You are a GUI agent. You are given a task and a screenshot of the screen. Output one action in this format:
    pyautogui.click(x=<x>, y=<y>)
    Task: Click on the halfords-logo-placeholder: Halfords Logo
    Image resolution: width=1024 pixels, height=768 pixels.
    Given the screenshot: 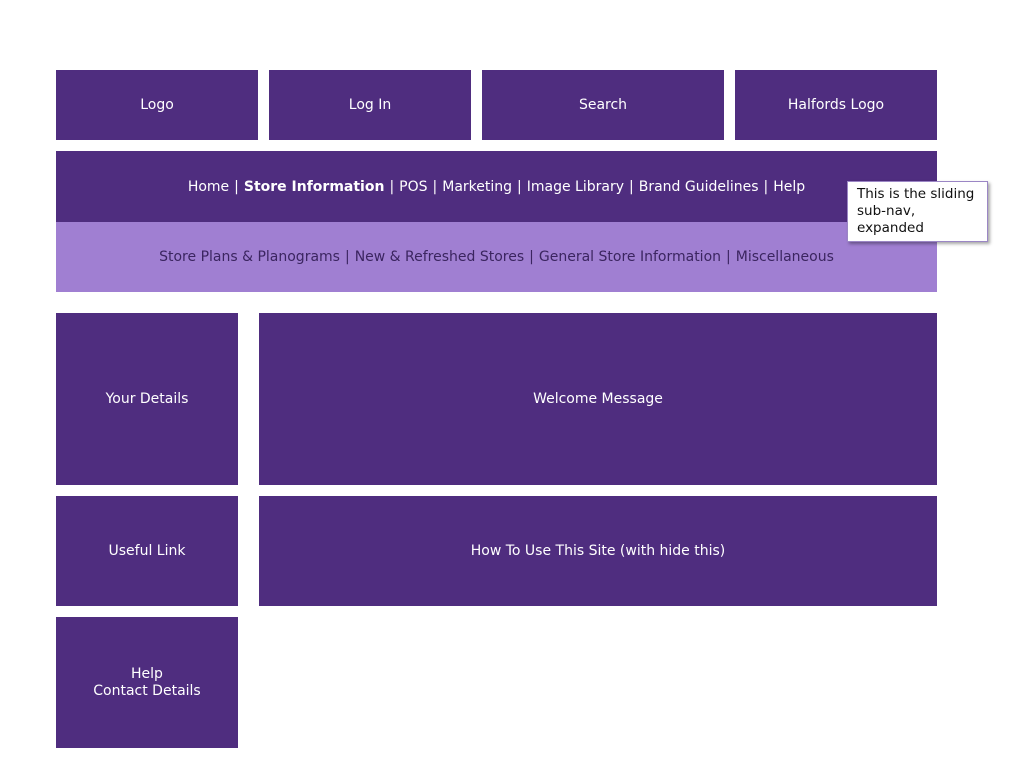 What is the action you would take?
    pyautogui.click(x=836, y=105)
    